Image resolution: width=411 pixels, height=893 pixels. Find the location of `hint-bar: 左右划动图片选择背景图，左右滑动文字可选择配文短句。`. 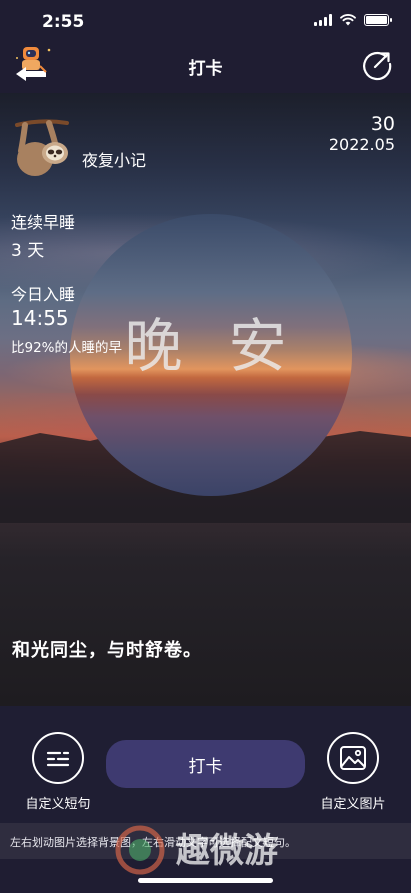

hint-bar: 左右划动图片选择背景图，左右滑动文字可选择配文短句。 is located at coordinates (205, 841).